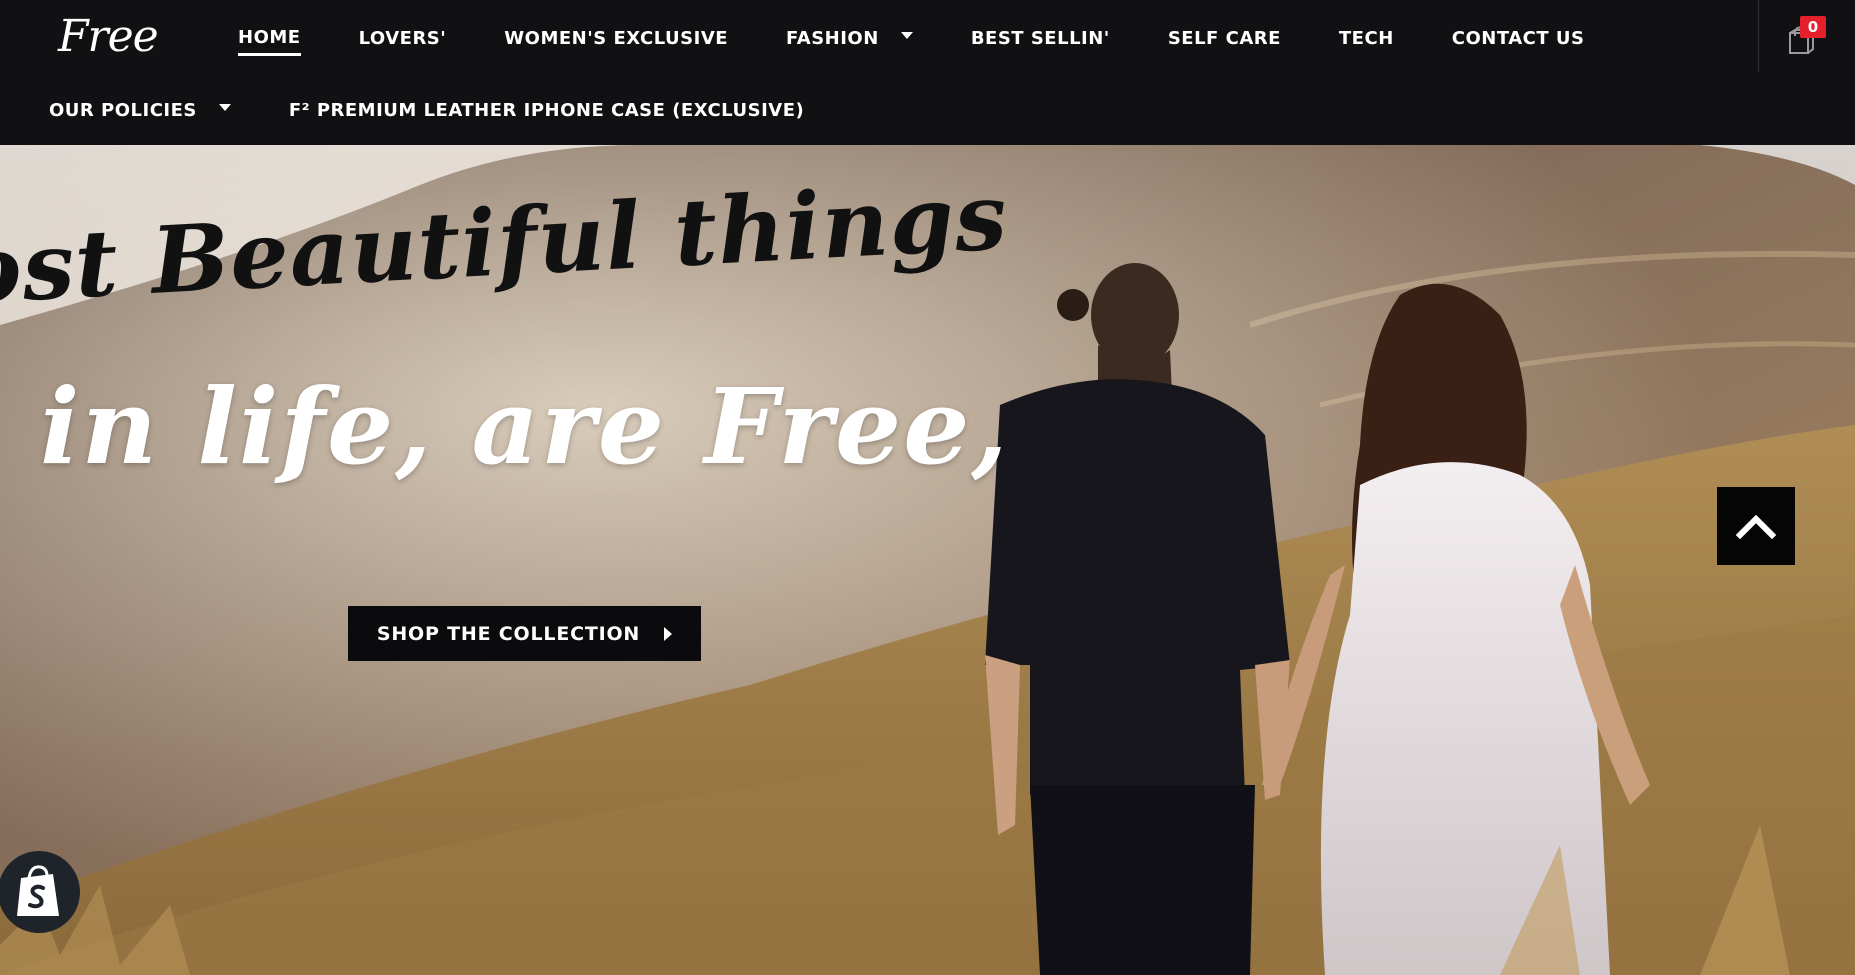  What do you see at coordinates (668, 633) in the screenshot?
I see `play-arrow-icon` at bounding box center [668, 633].